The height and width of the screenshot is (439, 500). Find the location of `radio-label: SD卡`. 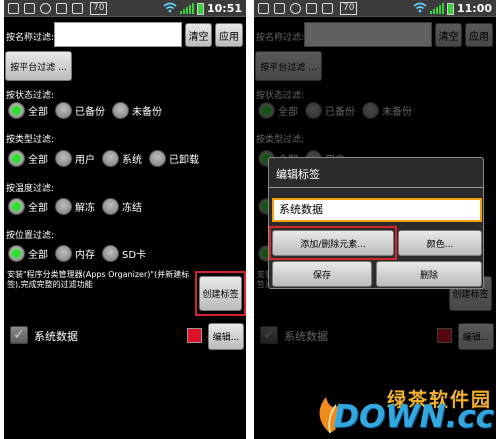

radio-label: SD卡 is located at coordinates (134, 255).